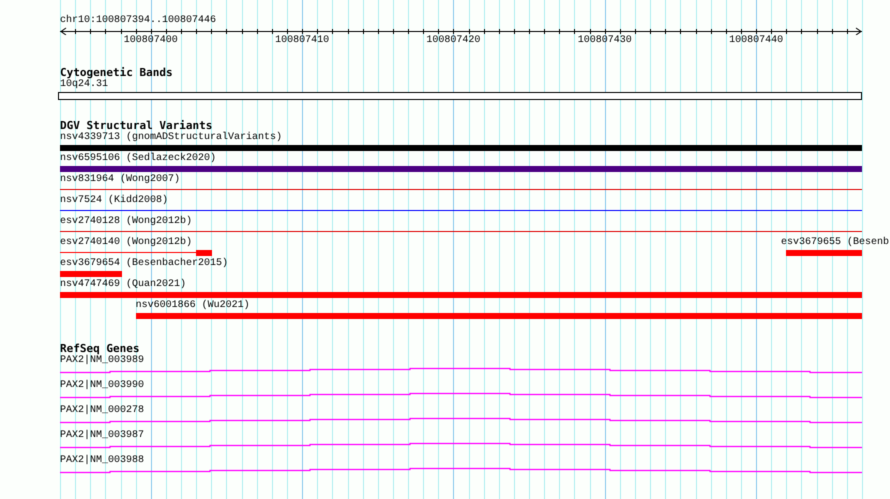  I want to click on tick-label: 100807410, so click(302, 41).